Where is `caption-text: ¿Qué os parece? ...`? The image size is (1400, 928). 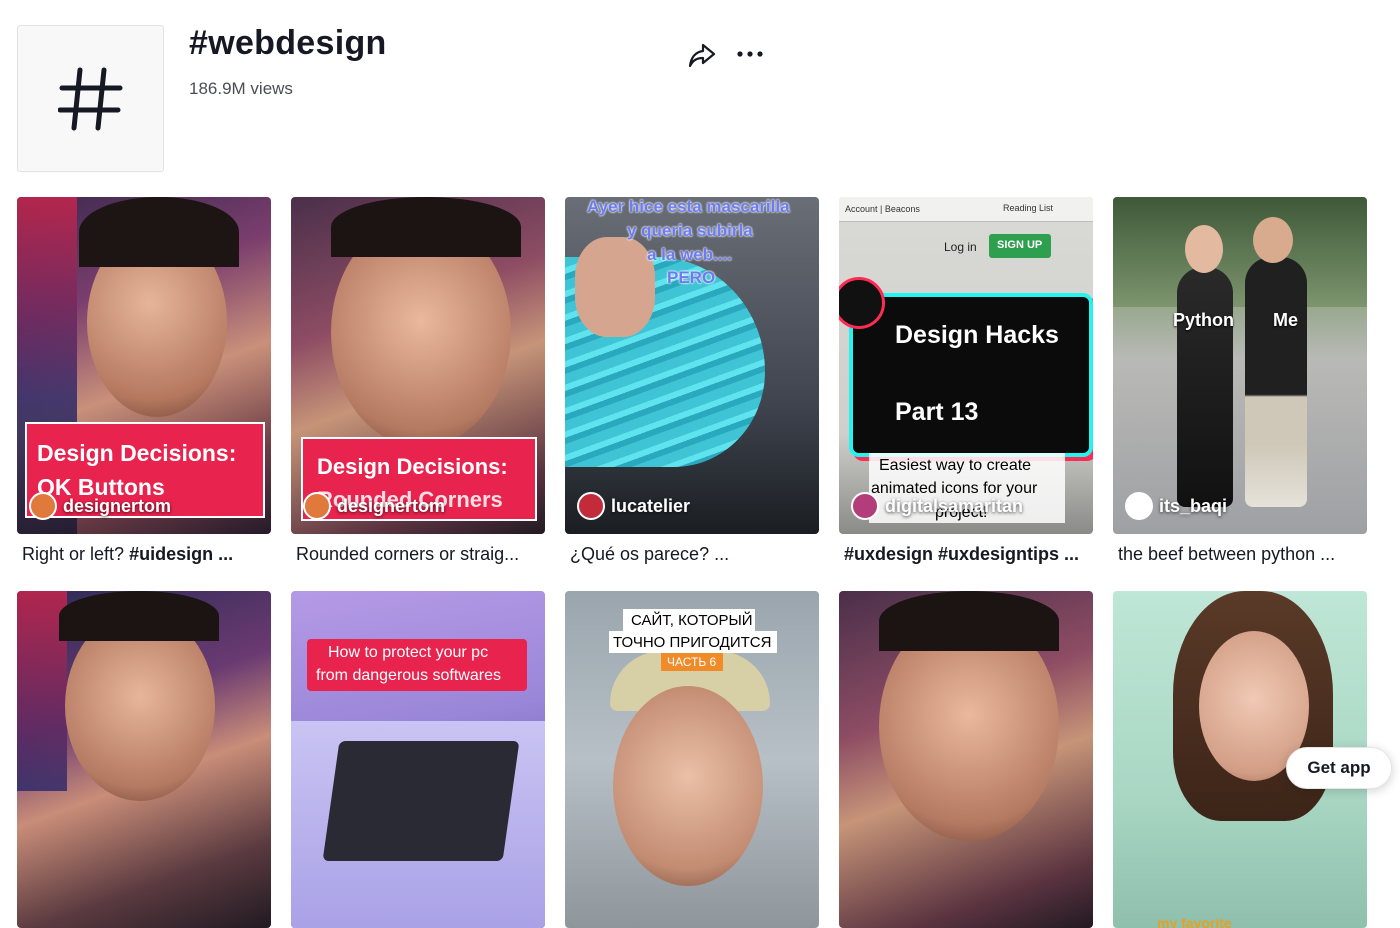
caption-text: ¿Qué os parece? ... is located at coordinates (650, 554).